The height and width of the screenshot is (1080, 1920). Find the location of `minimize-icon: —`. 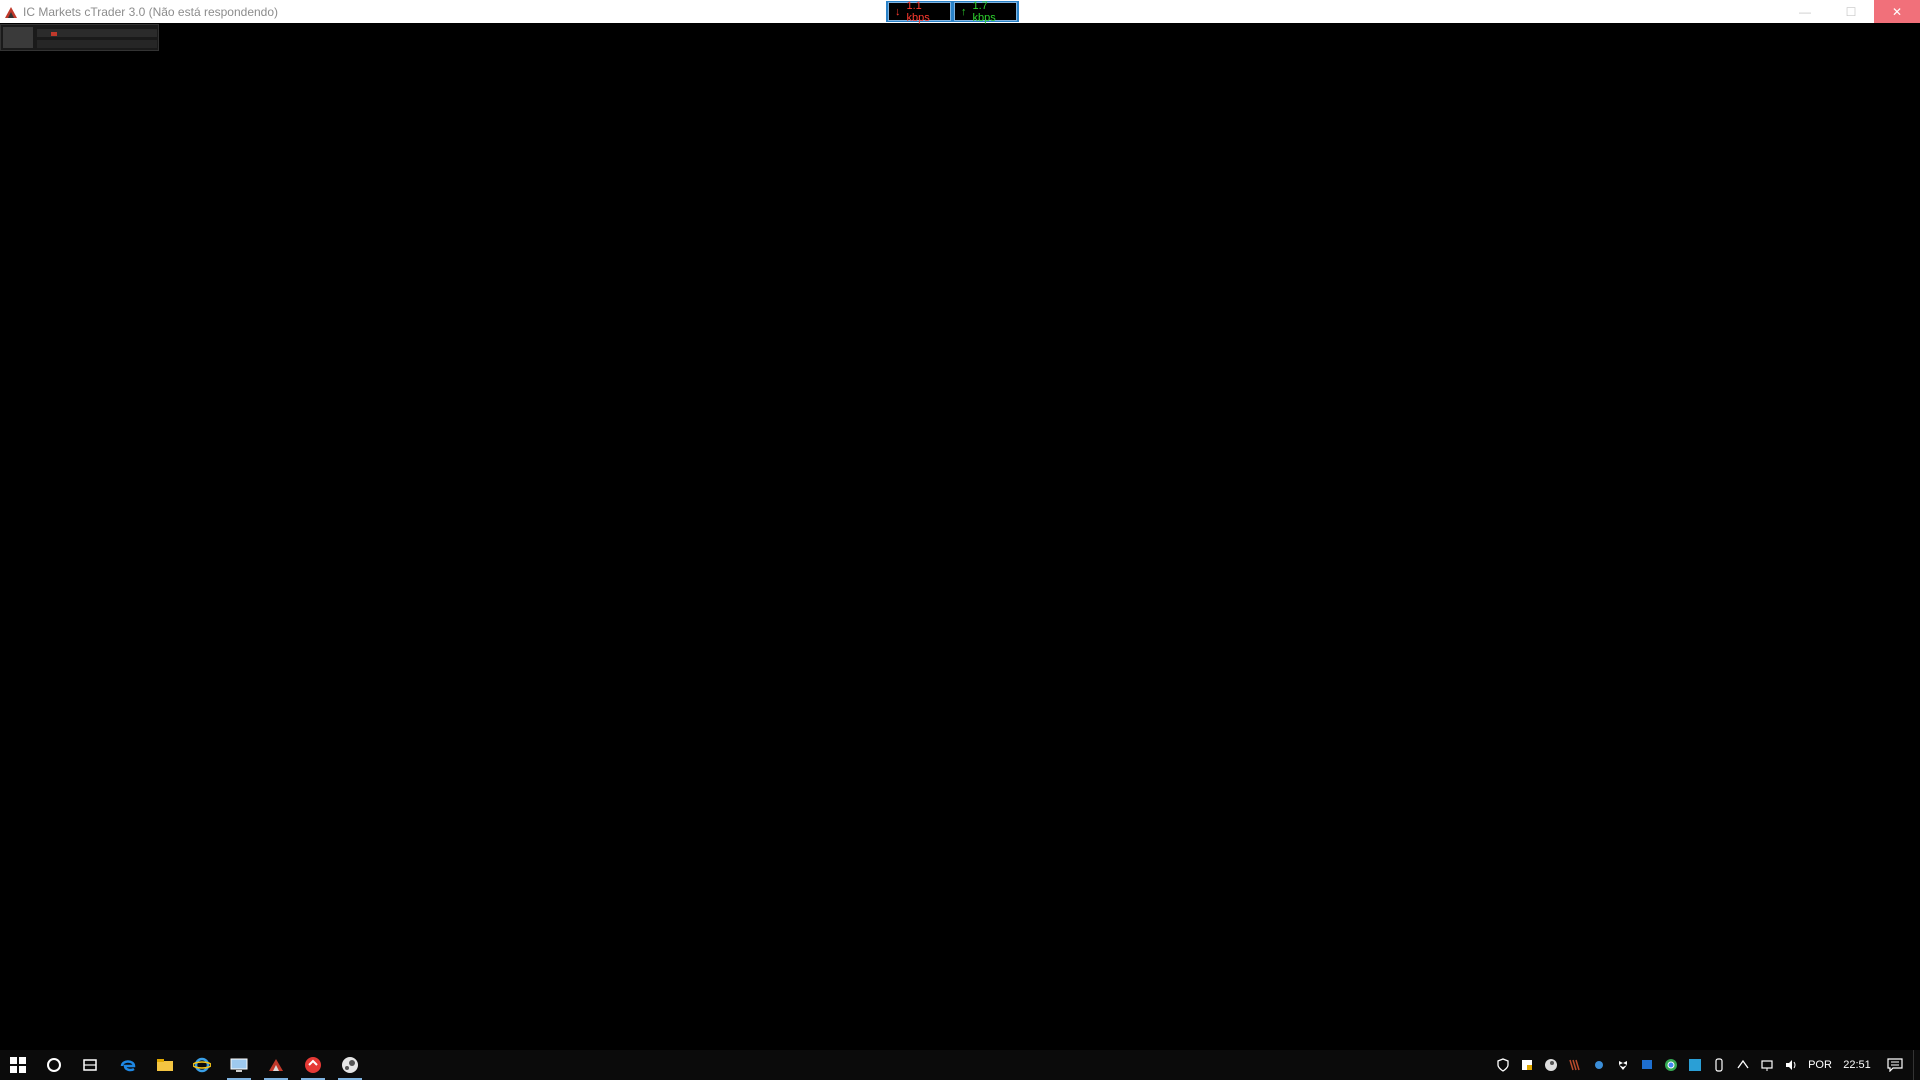

minimize-icon: — is located at coordinates (1805, 11).